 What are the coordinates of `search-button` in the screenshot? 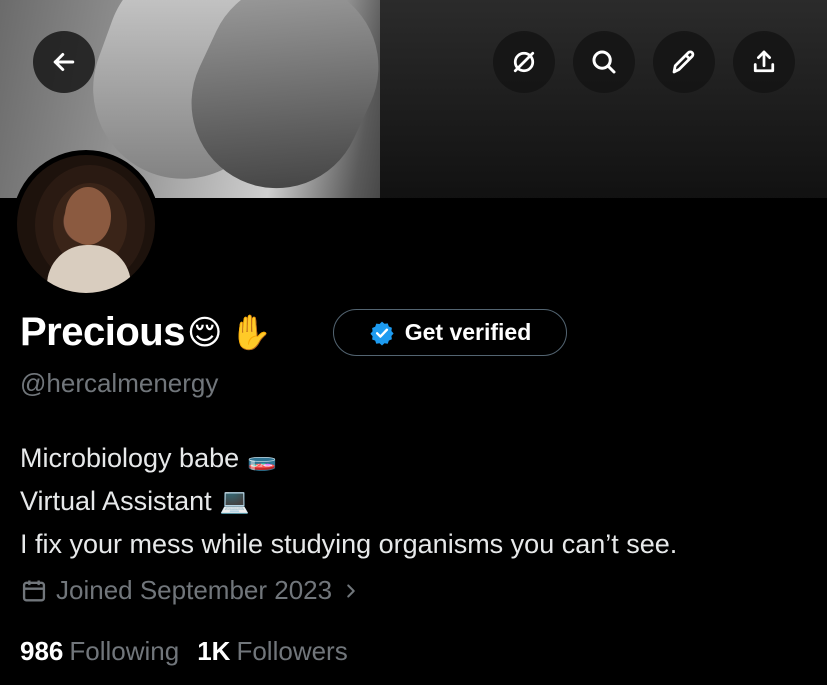 It's located at (604, 62).